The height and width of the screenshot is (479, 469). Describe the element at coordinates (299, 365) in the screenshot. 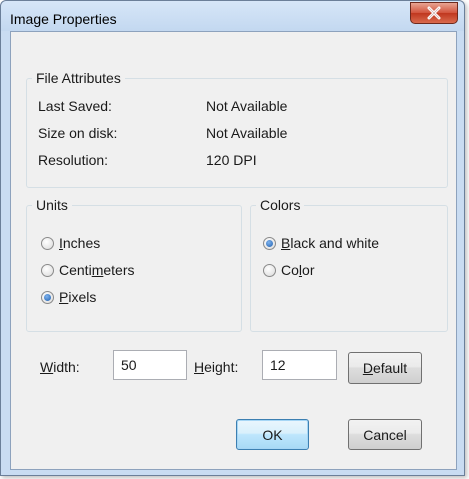

I see `height-input` at that location.